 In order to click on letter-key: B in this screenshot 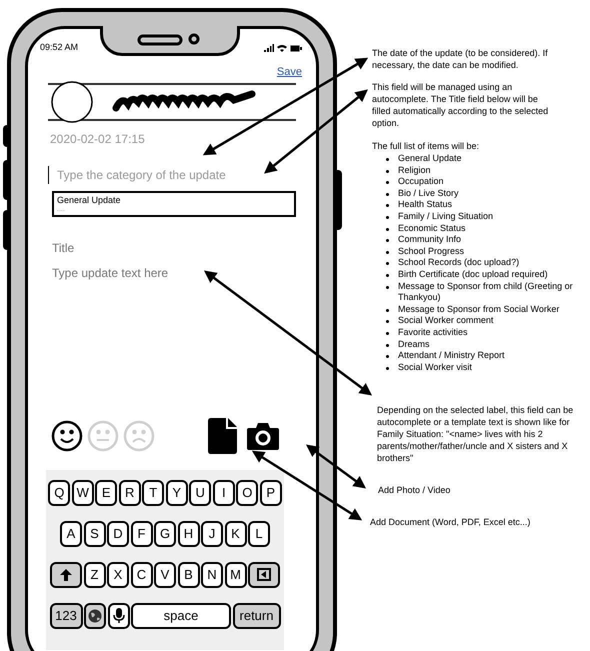, I will do `click(189, 575)`.